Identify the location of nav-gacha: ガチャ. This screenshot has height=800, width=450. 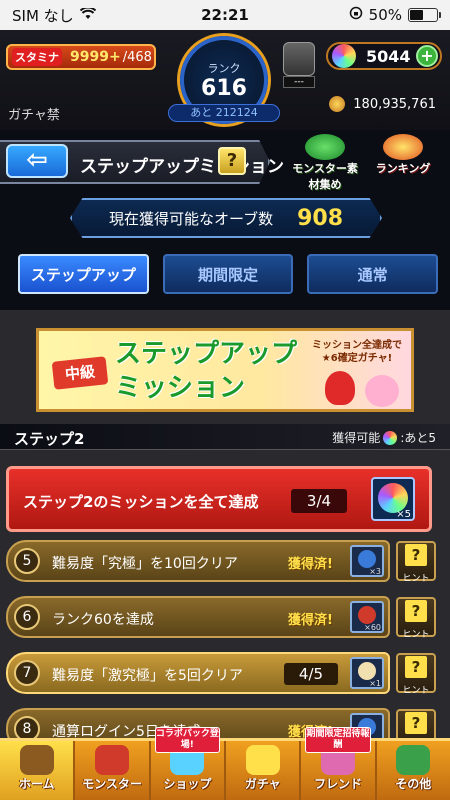
(264, 770).